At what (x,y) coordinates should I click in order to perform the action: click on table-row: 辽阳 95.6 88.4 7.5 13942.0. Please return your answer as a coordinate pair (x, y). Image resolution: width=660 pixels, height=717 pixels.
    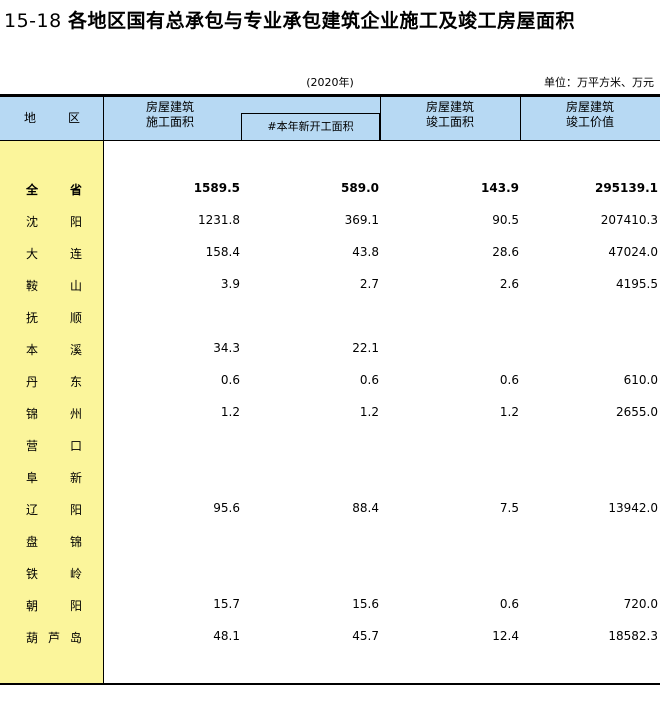
    Looking at the image, I should click on (342, 509).